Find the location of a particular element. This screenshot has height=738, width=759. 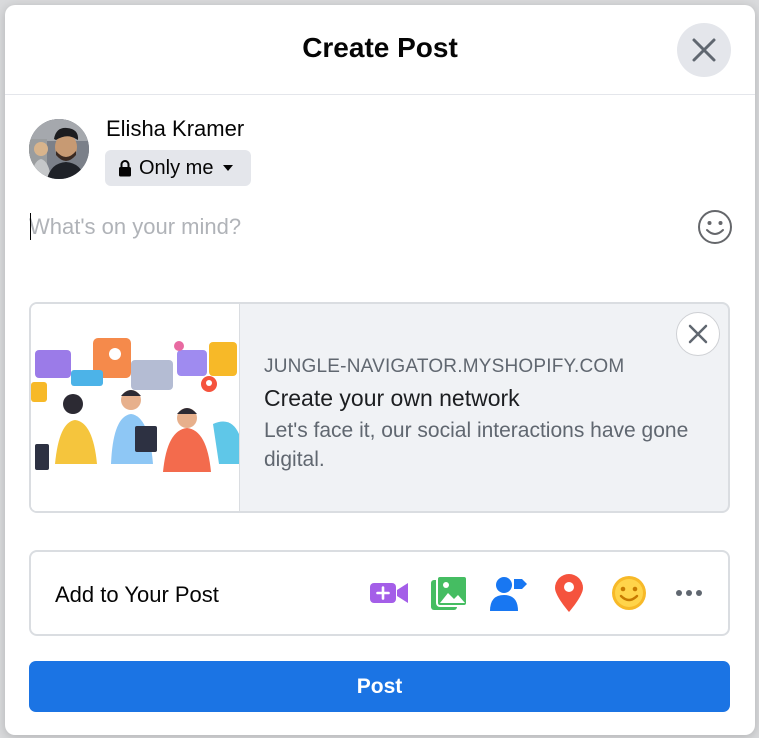

tag-person-icon is located at coordinates (508, 594).